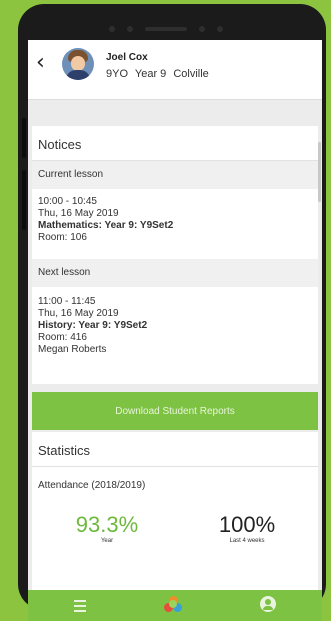  What do you see at coordinates (150, 74) in the screenshot?
I see `year-label: Year 9` at bounding box center [150, 74].